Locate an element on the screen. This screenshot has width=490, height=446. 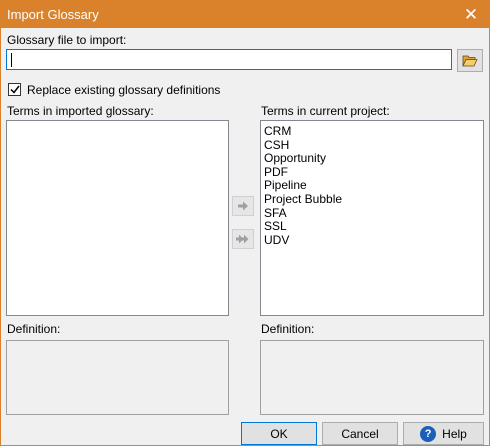
replace-definitions-label: Replace existing glossary definitions is located at coordinates (123, 90).